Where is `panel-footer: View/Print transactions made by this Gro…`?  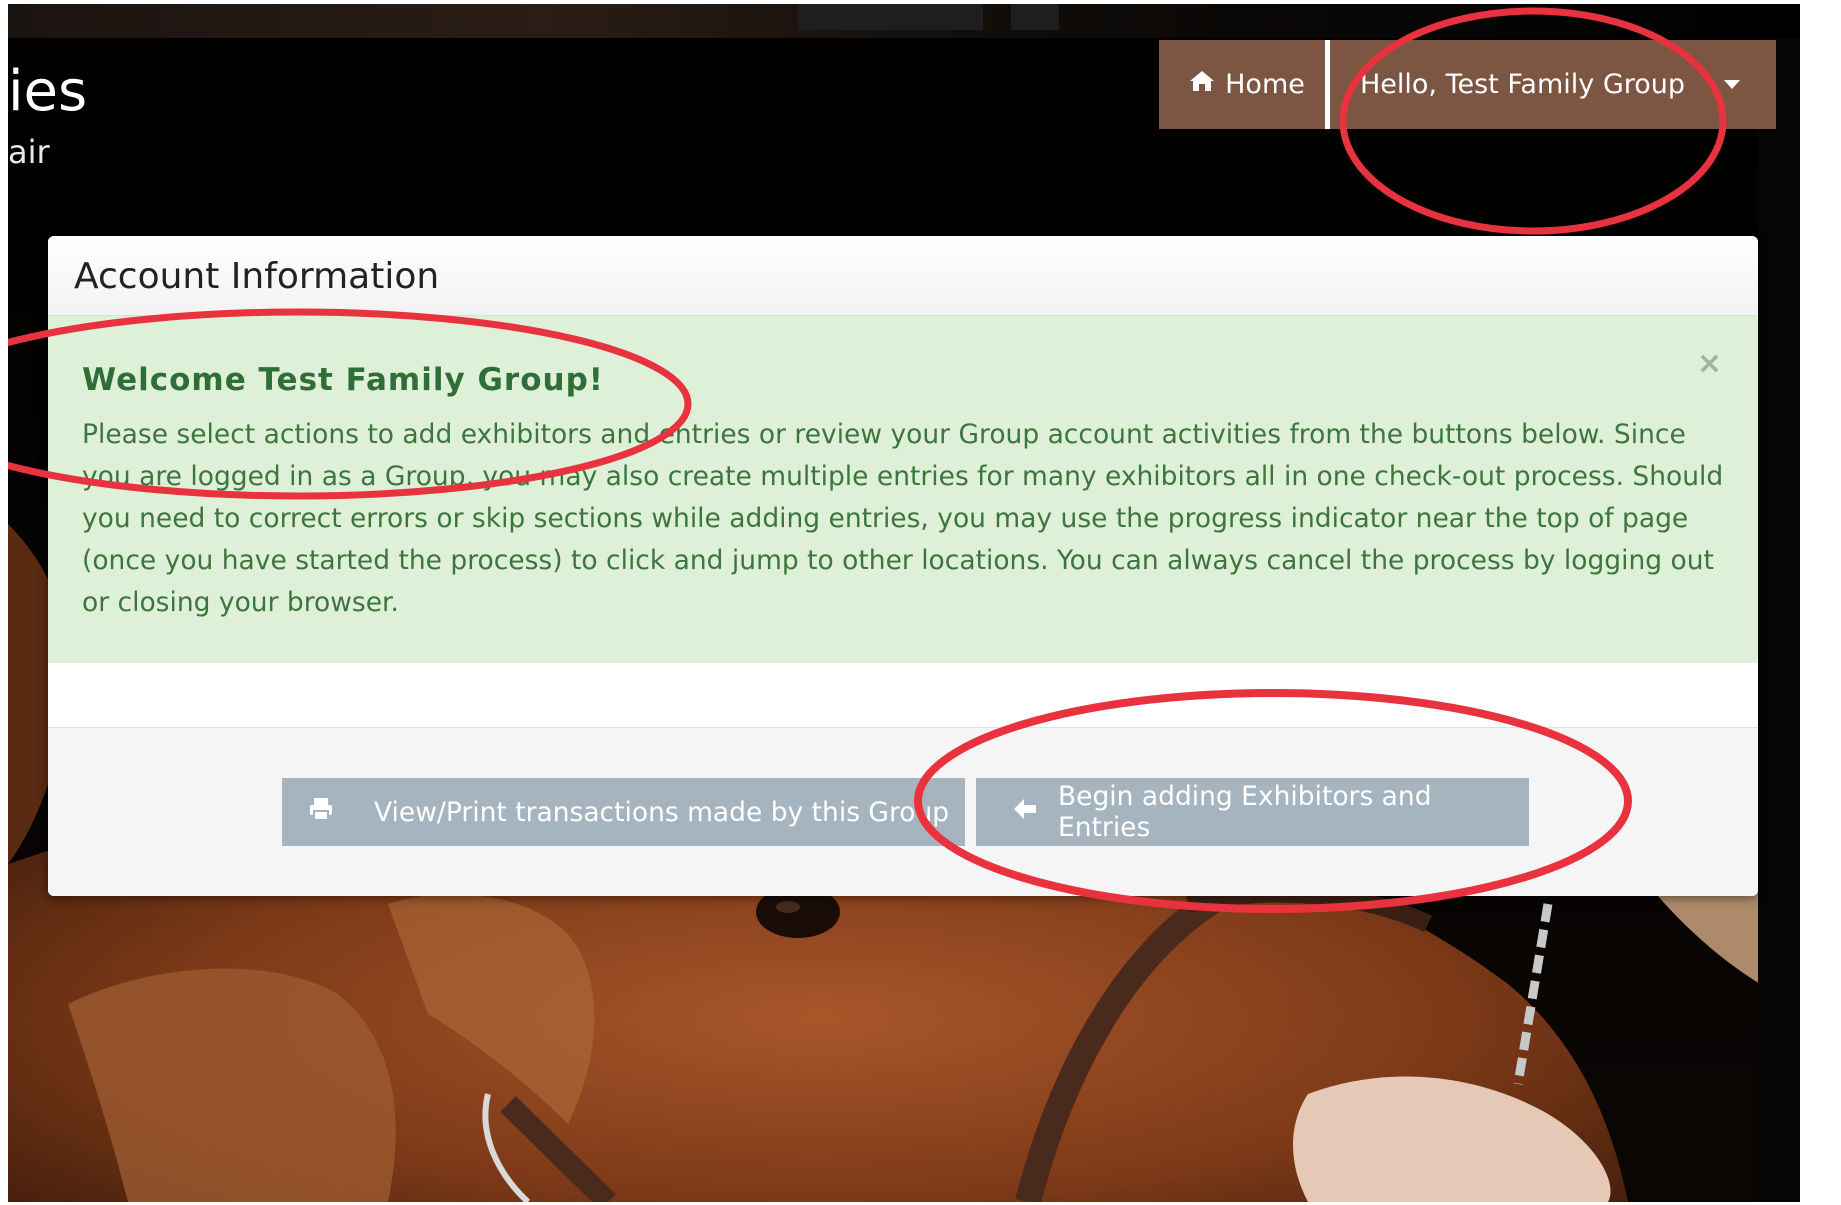 panel-footer: View/Print transactions made by this Gro… is located at coordinates (903, 811).